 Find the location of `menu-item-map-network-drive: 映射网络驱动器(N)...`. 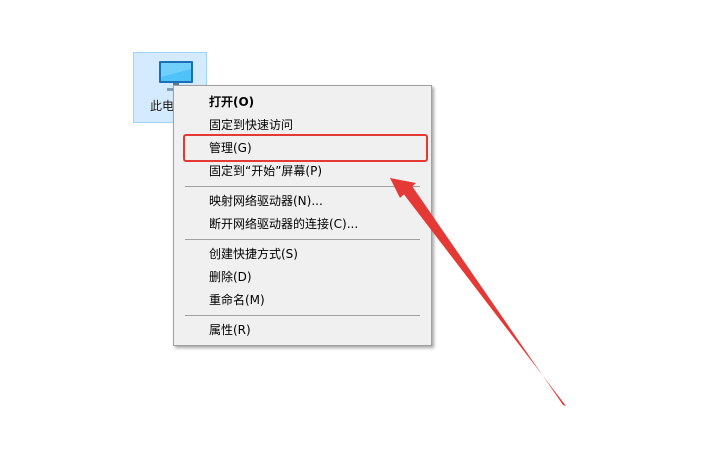

menu-item-map-network-drive: 映射网络驱动器(N)... is located at coordinates (302, 201).